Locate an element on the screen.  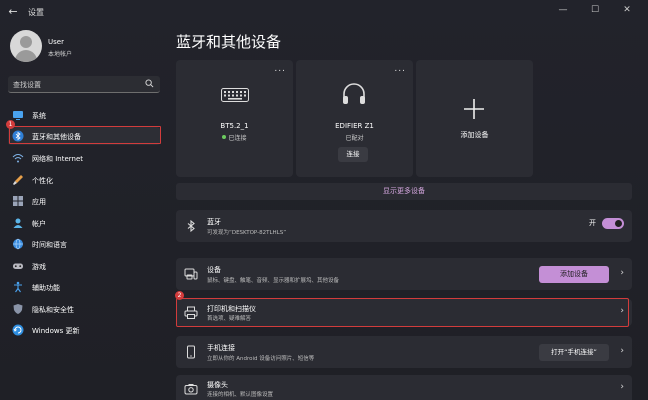
sidebar-item-label: 系统 is located at coordinates (39, 116).